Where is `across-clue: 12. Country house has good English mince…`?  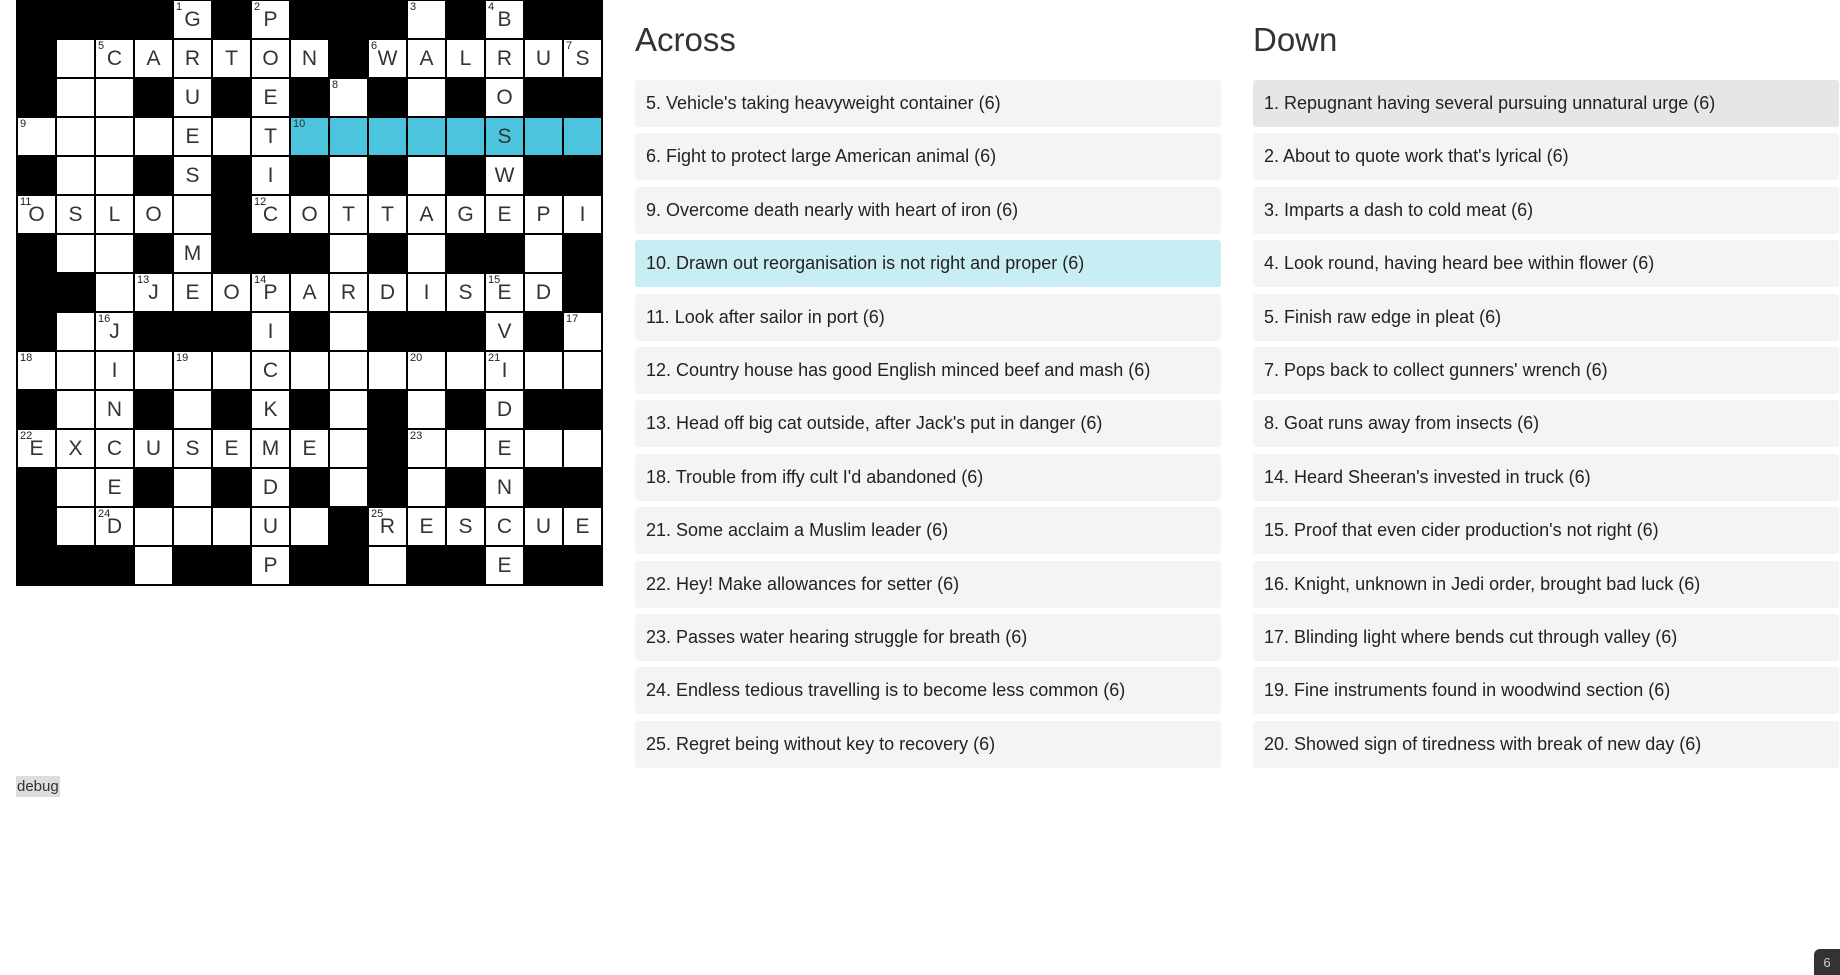
across-clue: 12. Country house has good English mince… is located at coordinates (928, 370).